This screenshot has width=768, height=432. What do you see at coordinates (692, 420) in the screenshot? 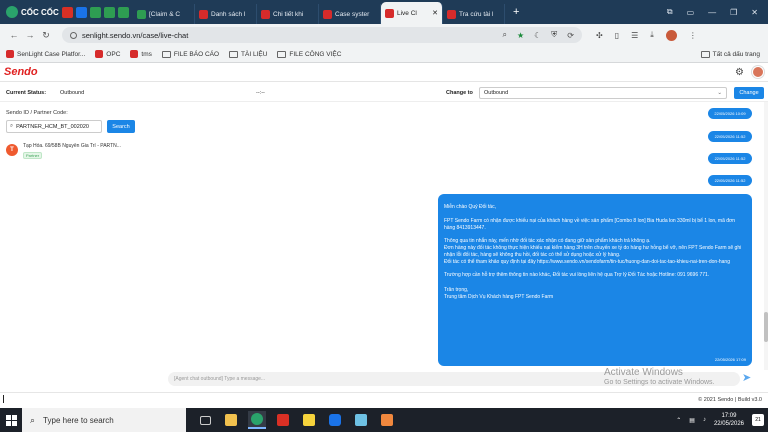
I see `network-icon: ▤` at bounding box center [692, 420].